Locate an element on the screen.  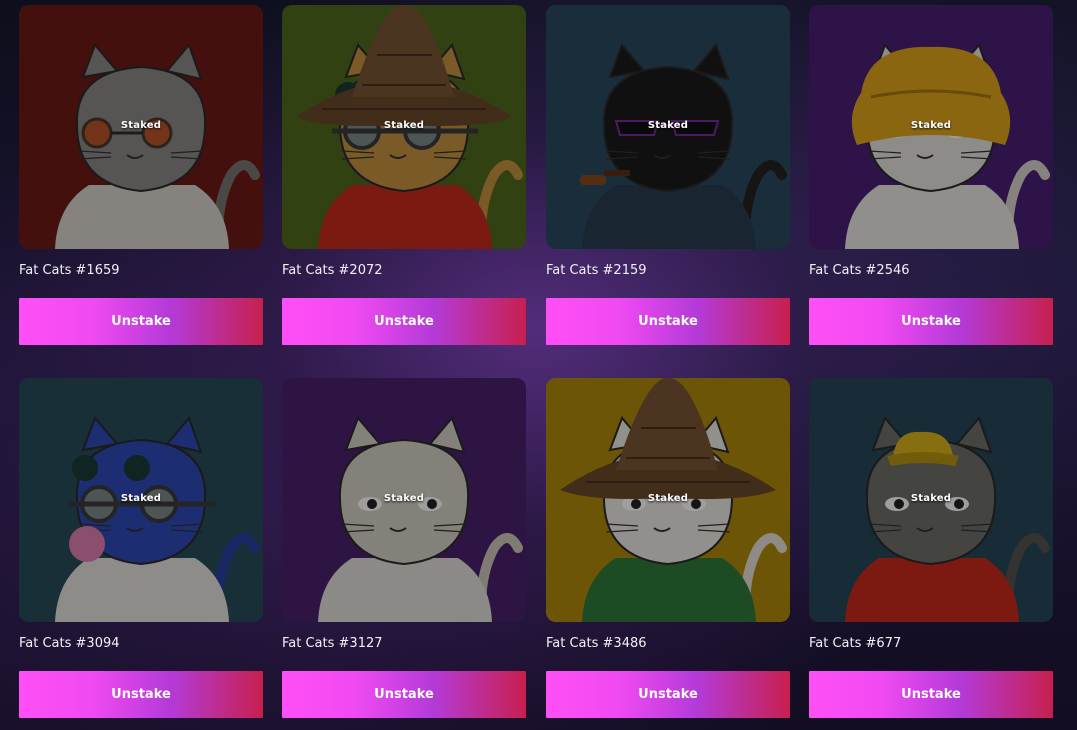
nft-name: Fat Cats #3094 is located at coordinates (69, 643).